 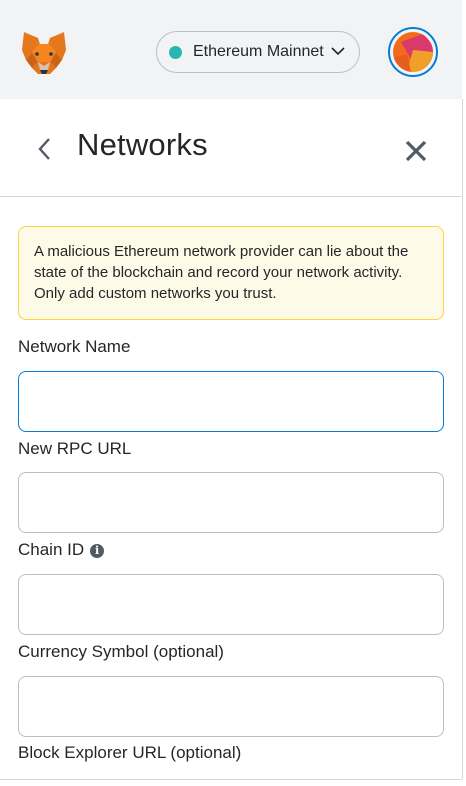 What do you see at coordinates (338, 51) in the screenshot?
I see `chevron-down-icon` at bounding box center [338, 51].